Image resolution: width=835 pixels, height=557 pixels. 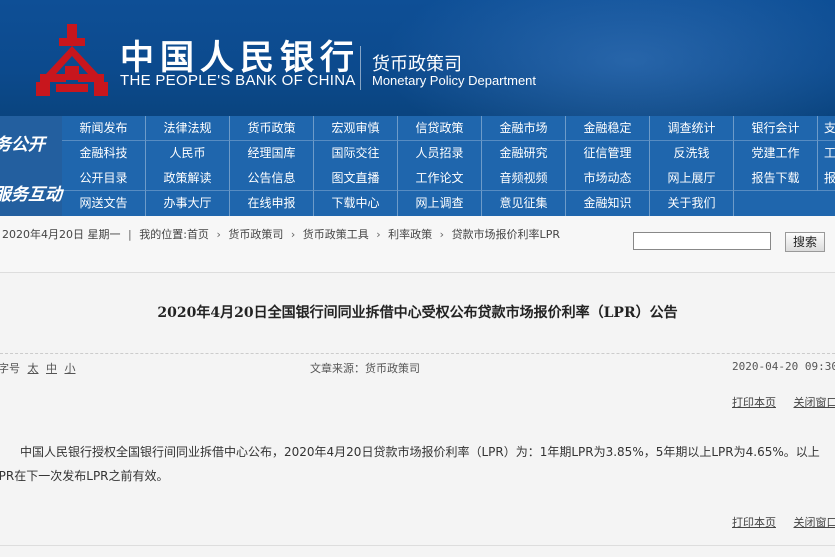 I want to click on nav-item-financial-stability: 金融稳定, so click(x=608, y=128).